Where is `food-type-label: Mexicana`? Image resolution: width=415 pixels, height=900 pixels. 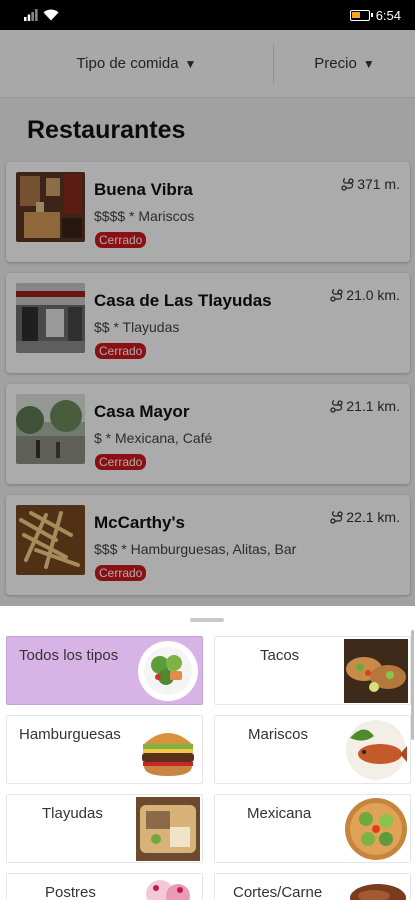 food-type-label: Mexicana is located at coordinates (279, 813).